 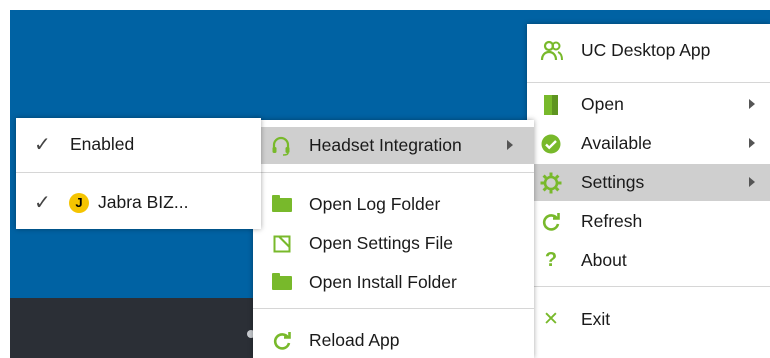 What do you see at coordinates (102, 144) in the screenshot?
I see `menu-item-label: Enabled` at bounding box center [102, 144].